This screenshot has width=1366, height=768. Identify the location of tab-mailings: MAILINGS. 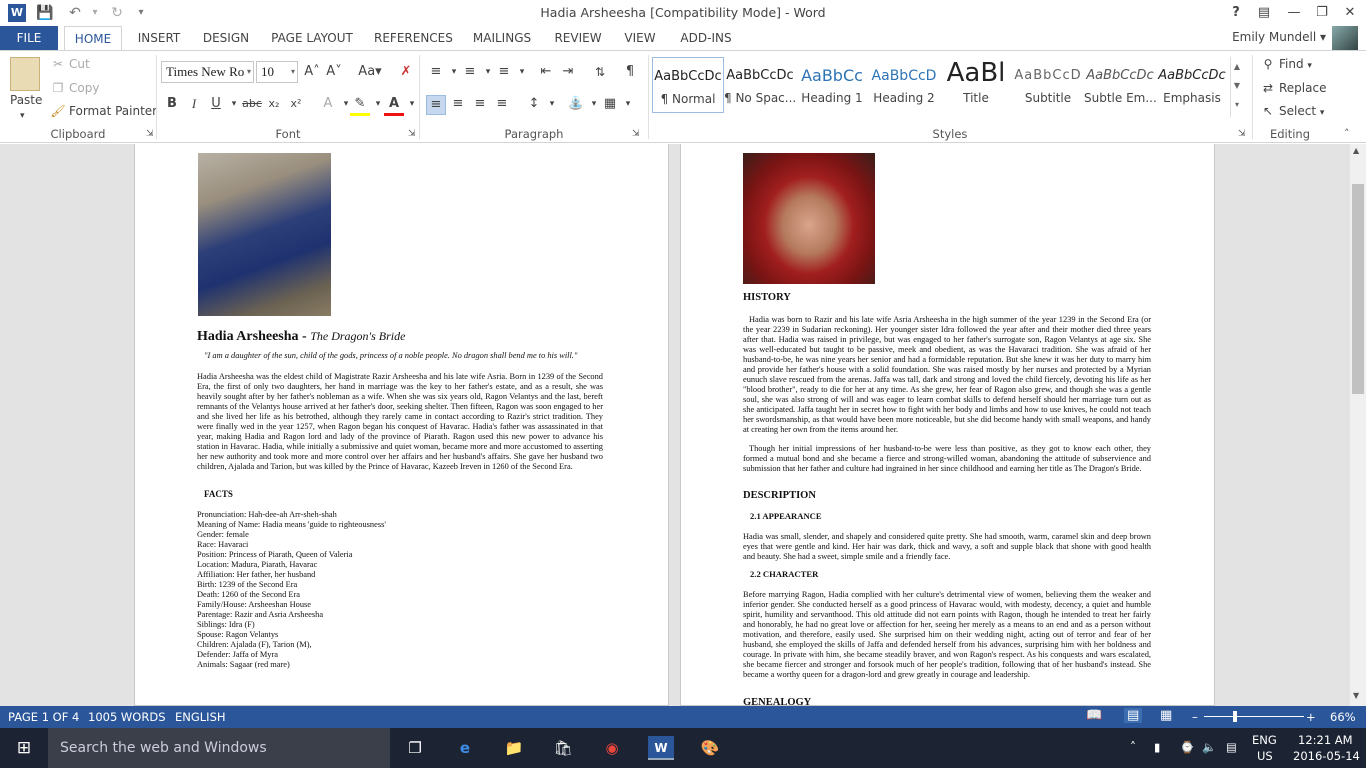
(502, 38).